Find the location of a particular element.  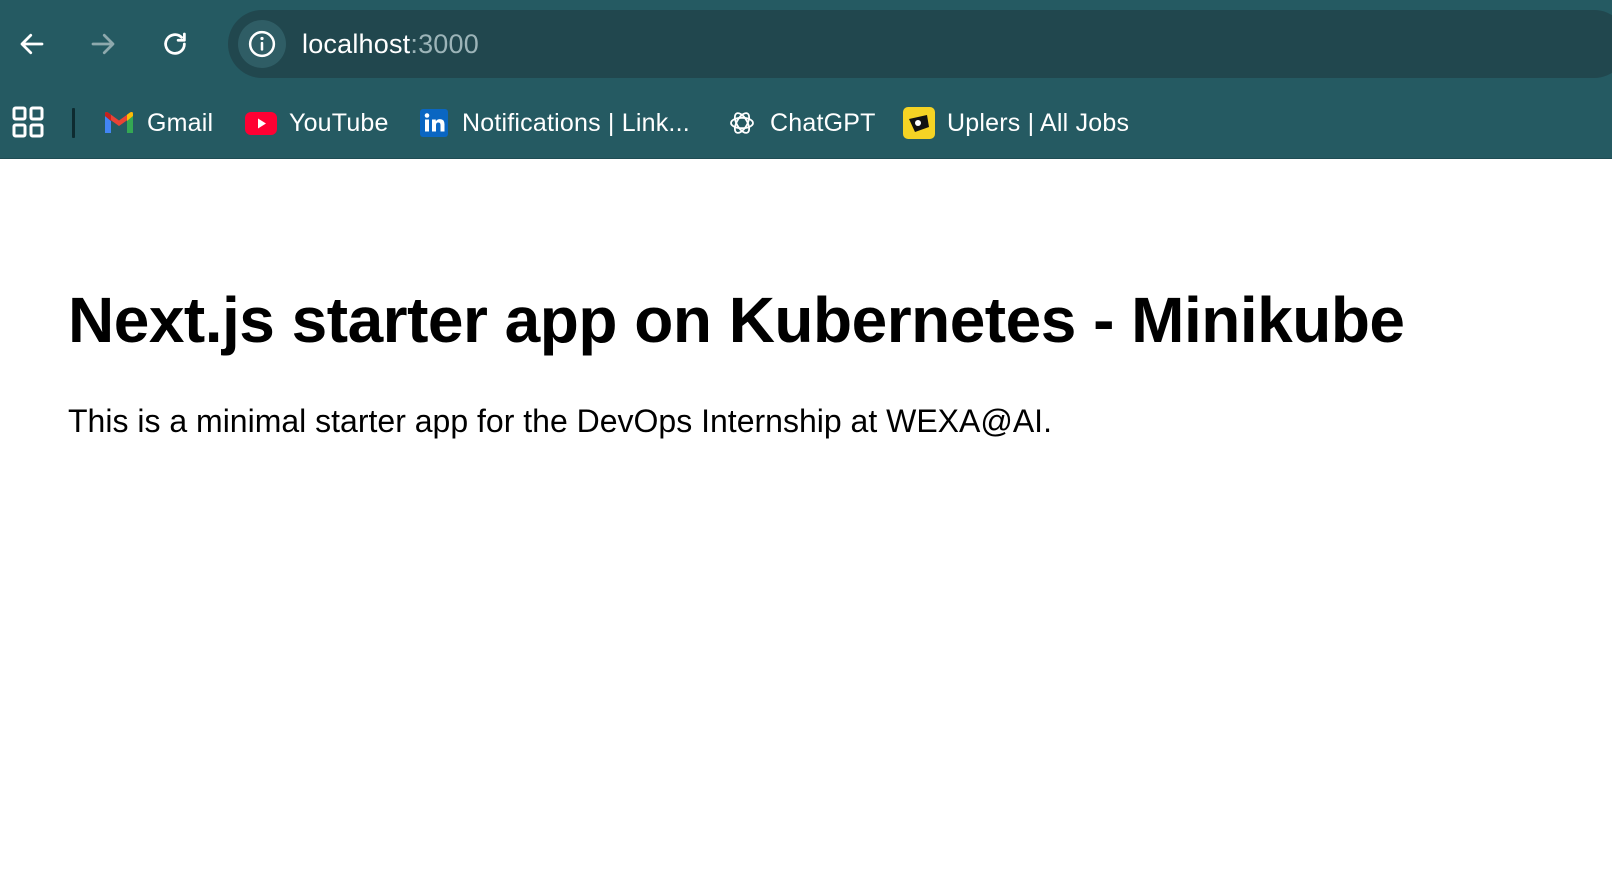

reload-button is located at coordinates (175, 44).